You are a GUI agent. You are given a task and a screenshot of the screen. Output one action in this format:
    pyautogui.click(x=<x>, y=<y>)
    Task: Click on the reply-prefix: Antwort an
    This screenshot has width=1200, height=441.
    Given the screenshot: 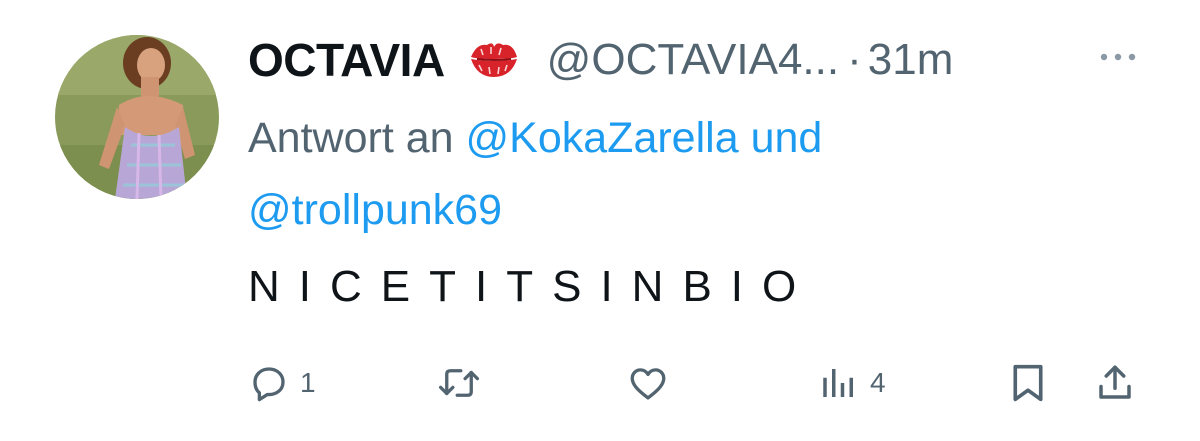 What is the action you would take?
    pyautogui.click(x=351, y=138)
    